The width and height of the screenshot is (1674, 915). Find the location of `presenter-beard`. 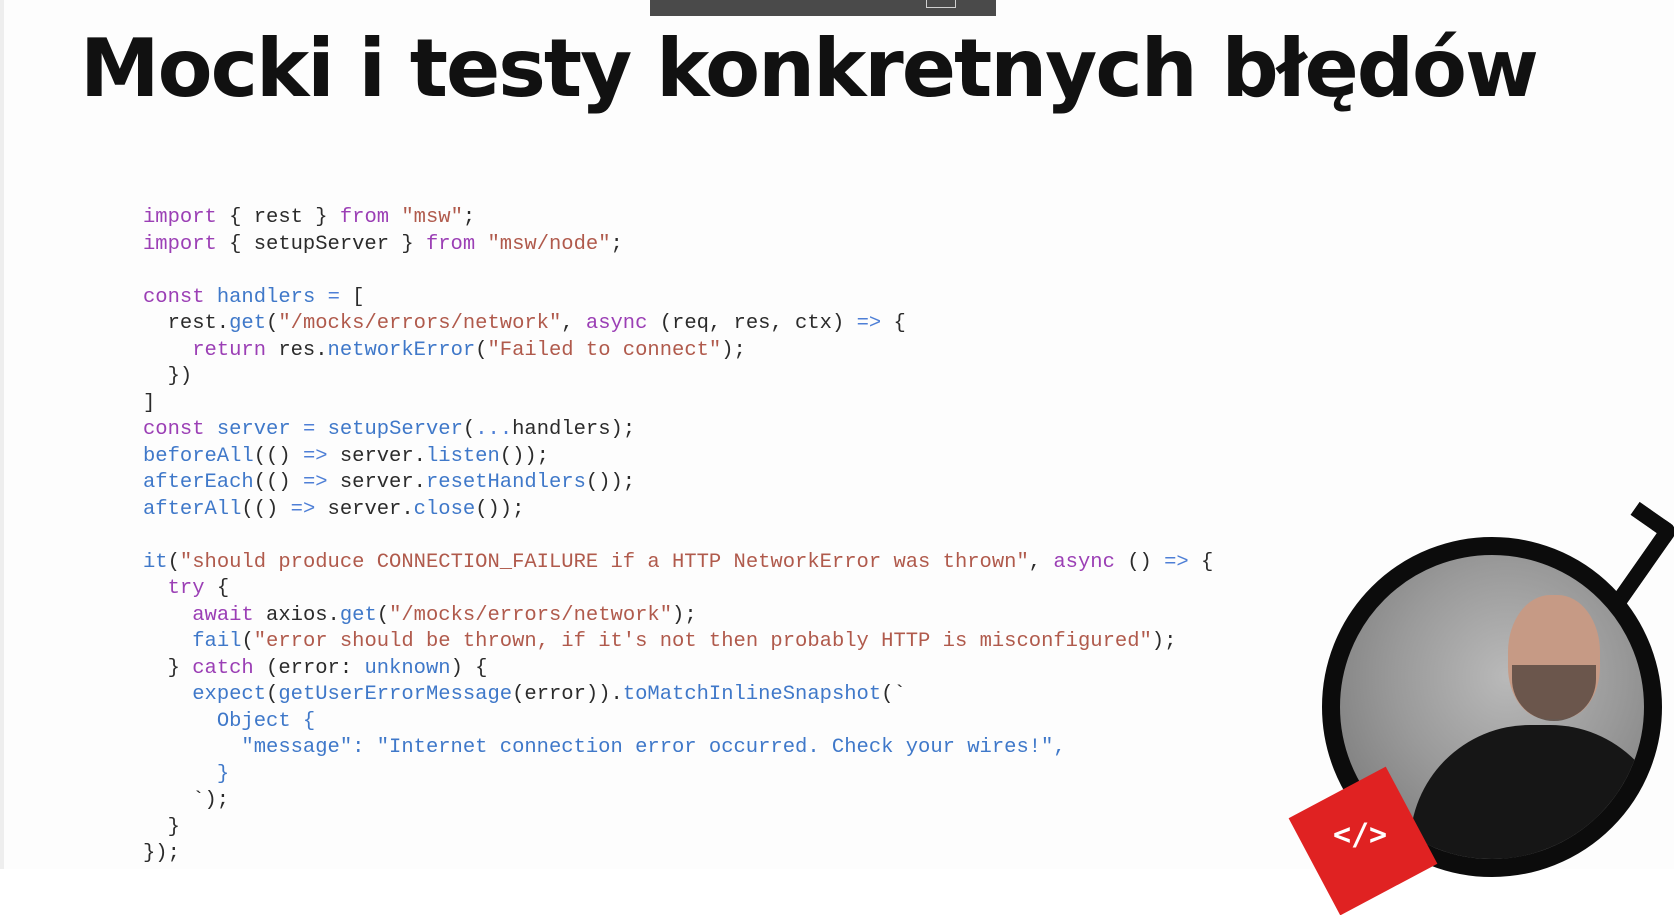

presenter-beard is located at coordinates (1554, 693).